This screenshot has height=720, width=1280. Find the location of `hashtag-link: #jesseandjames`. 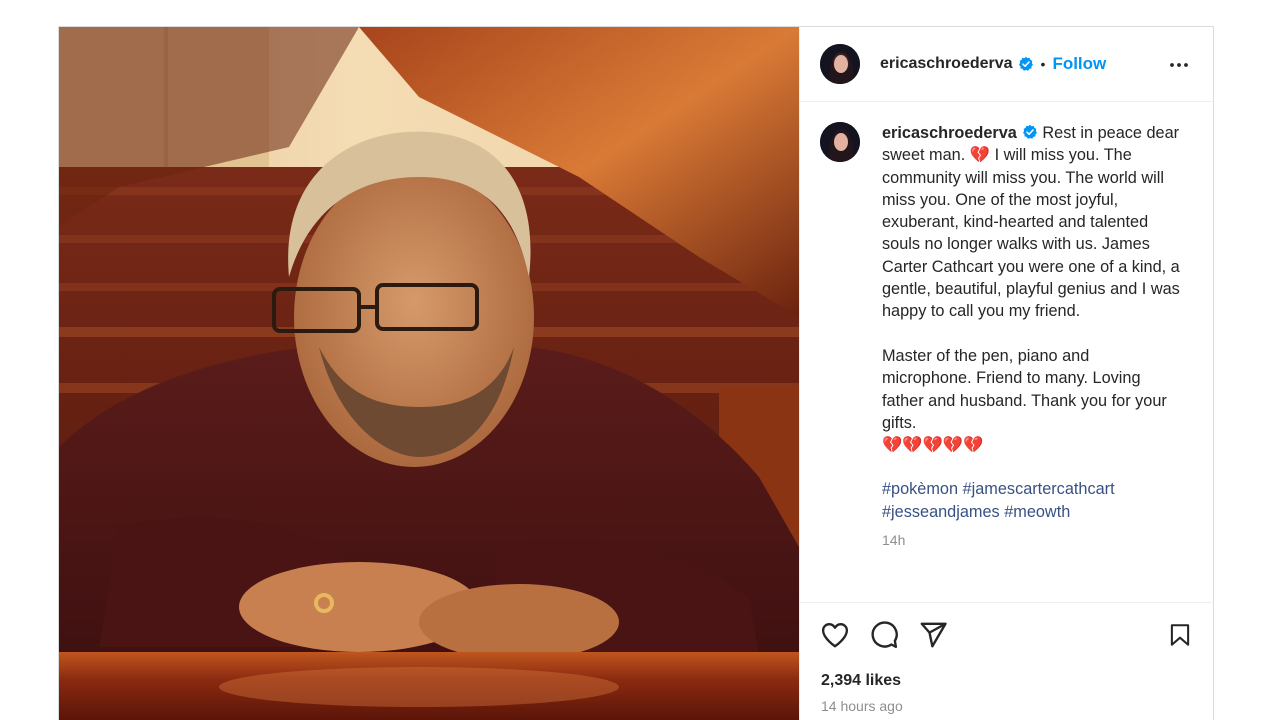

hashtag-link: #jesseandjames is located at coordinates (941, 512).